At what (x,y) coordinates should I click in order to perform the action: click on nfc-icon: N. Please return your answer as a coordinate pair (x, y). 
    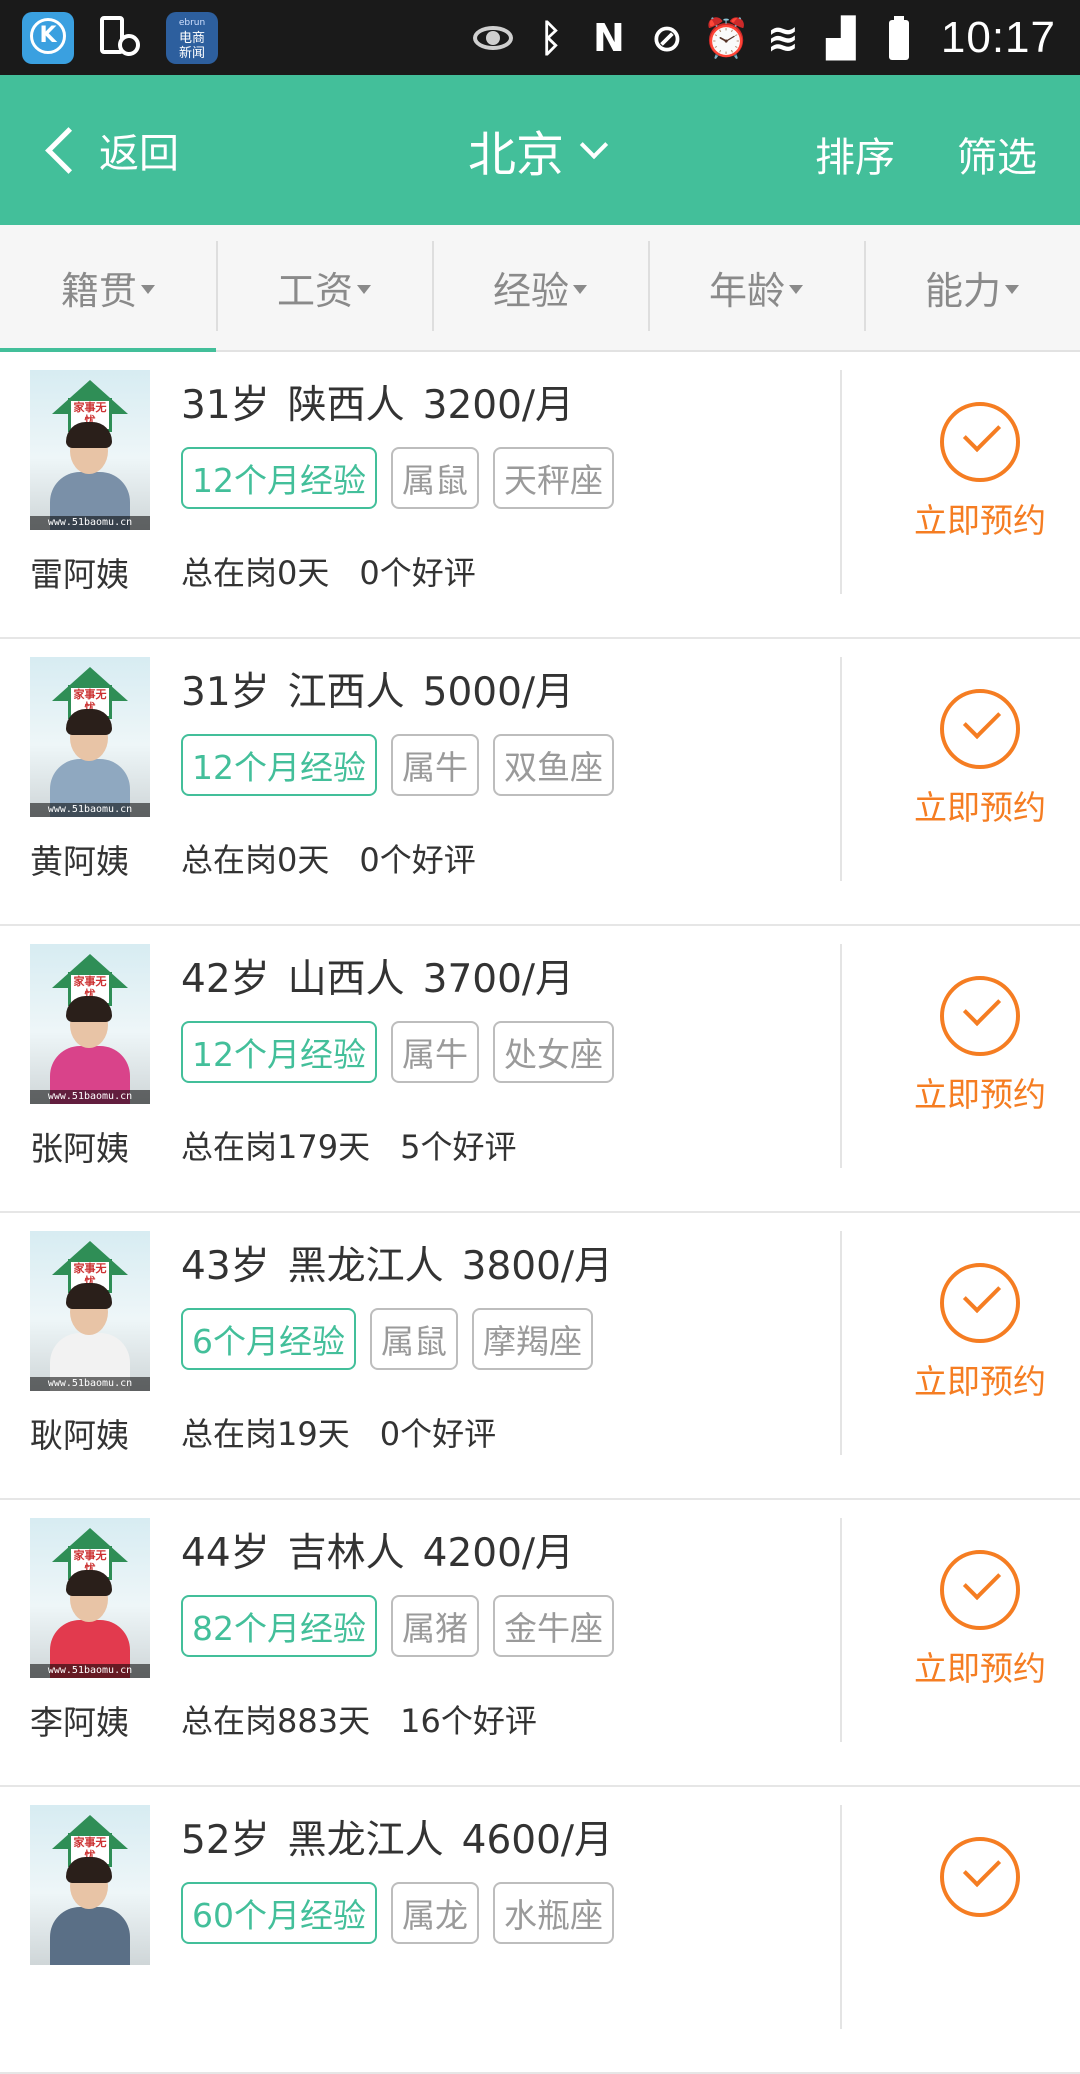
    Looking at the image, I should click on (608, 37).